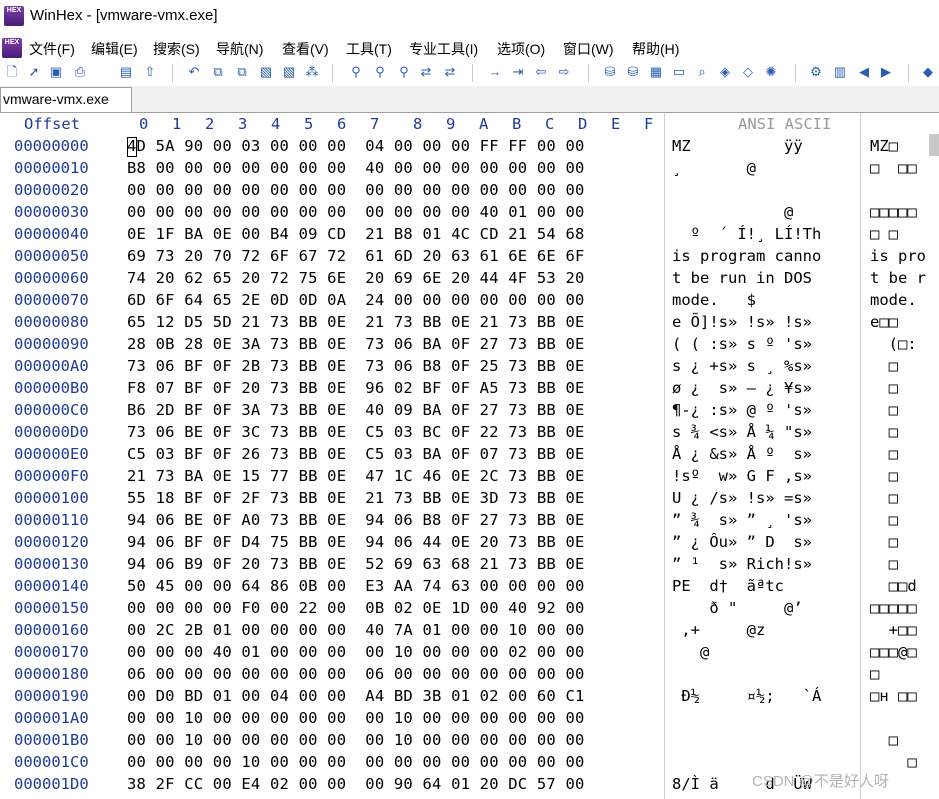 The height and width of the screenshot is (799, 939). What do you see at coordinates (218, 72) in the screenshot?
I see `copy-icon: ⧉` at bounding box center [218, 72].